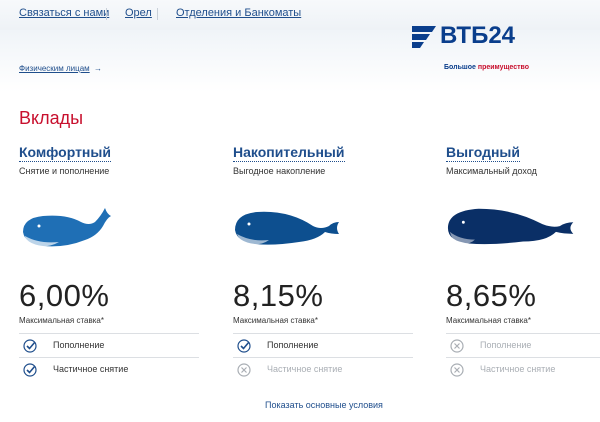  Describe the element at coordinates (238, 13) in the screenshot. I see `branches-atms-link: Отделения и Банкоматы` at that location.